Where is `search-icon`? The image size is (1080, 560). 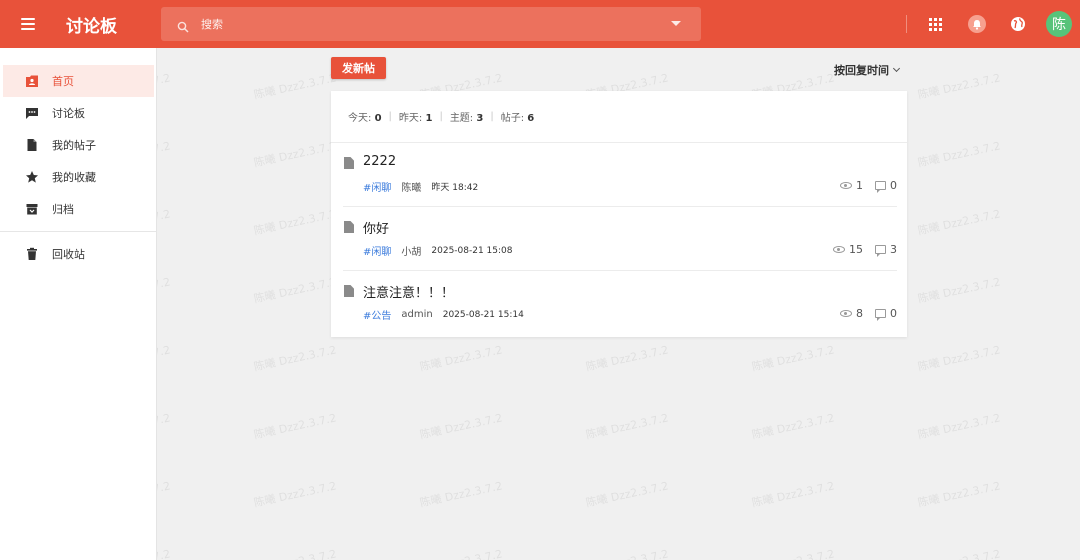 search-icon is located at coordinates (183, 25).